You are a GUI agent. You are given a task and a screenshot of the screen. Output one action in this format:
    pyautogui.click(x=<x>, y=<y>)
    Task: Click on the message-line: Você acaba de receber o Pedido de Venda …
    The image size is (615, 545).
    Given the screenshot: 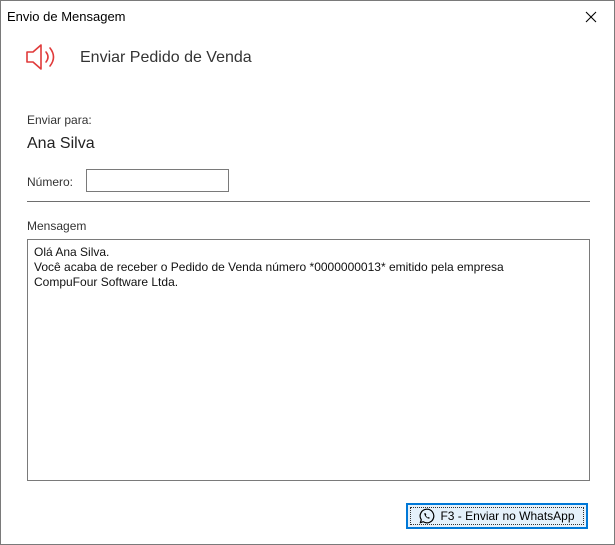 What is the action you would take?
    pyautogui.click(x=269, y=267)
    